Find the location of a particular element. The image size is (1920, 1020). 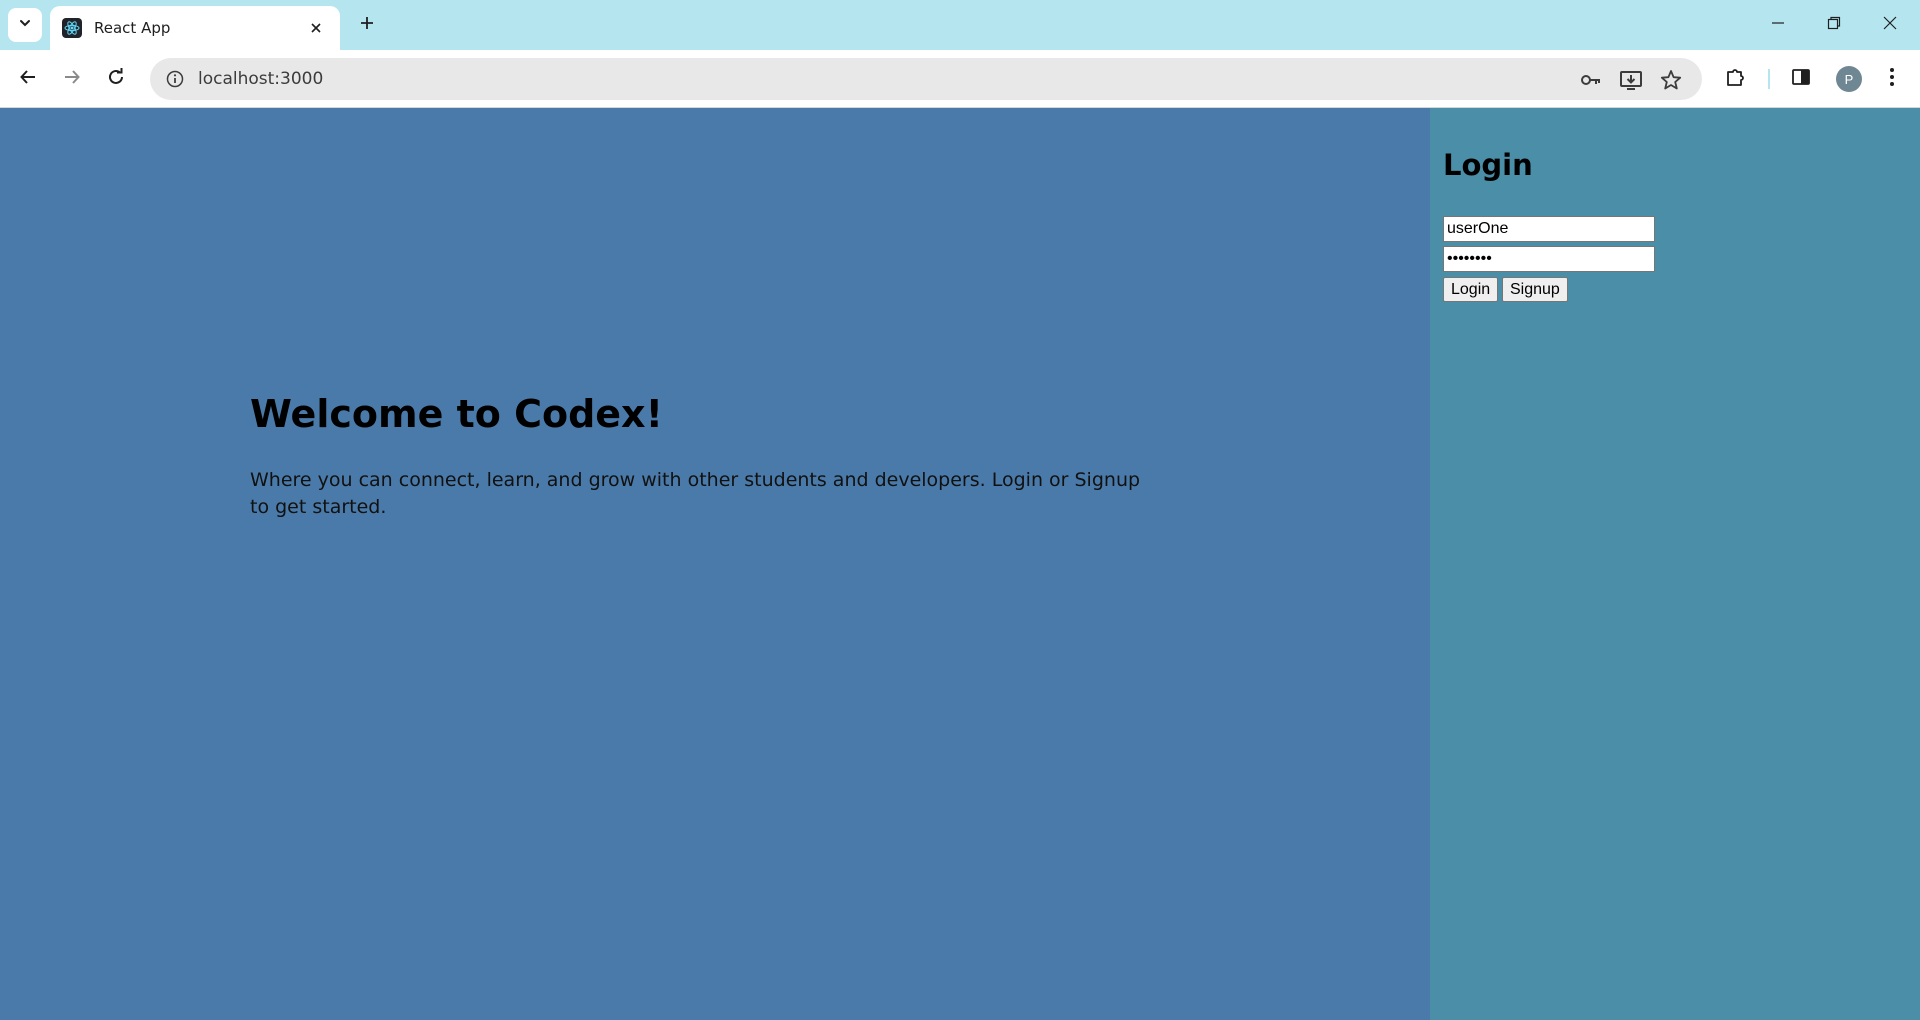

reload-icon is located at coordinates (116, 79).